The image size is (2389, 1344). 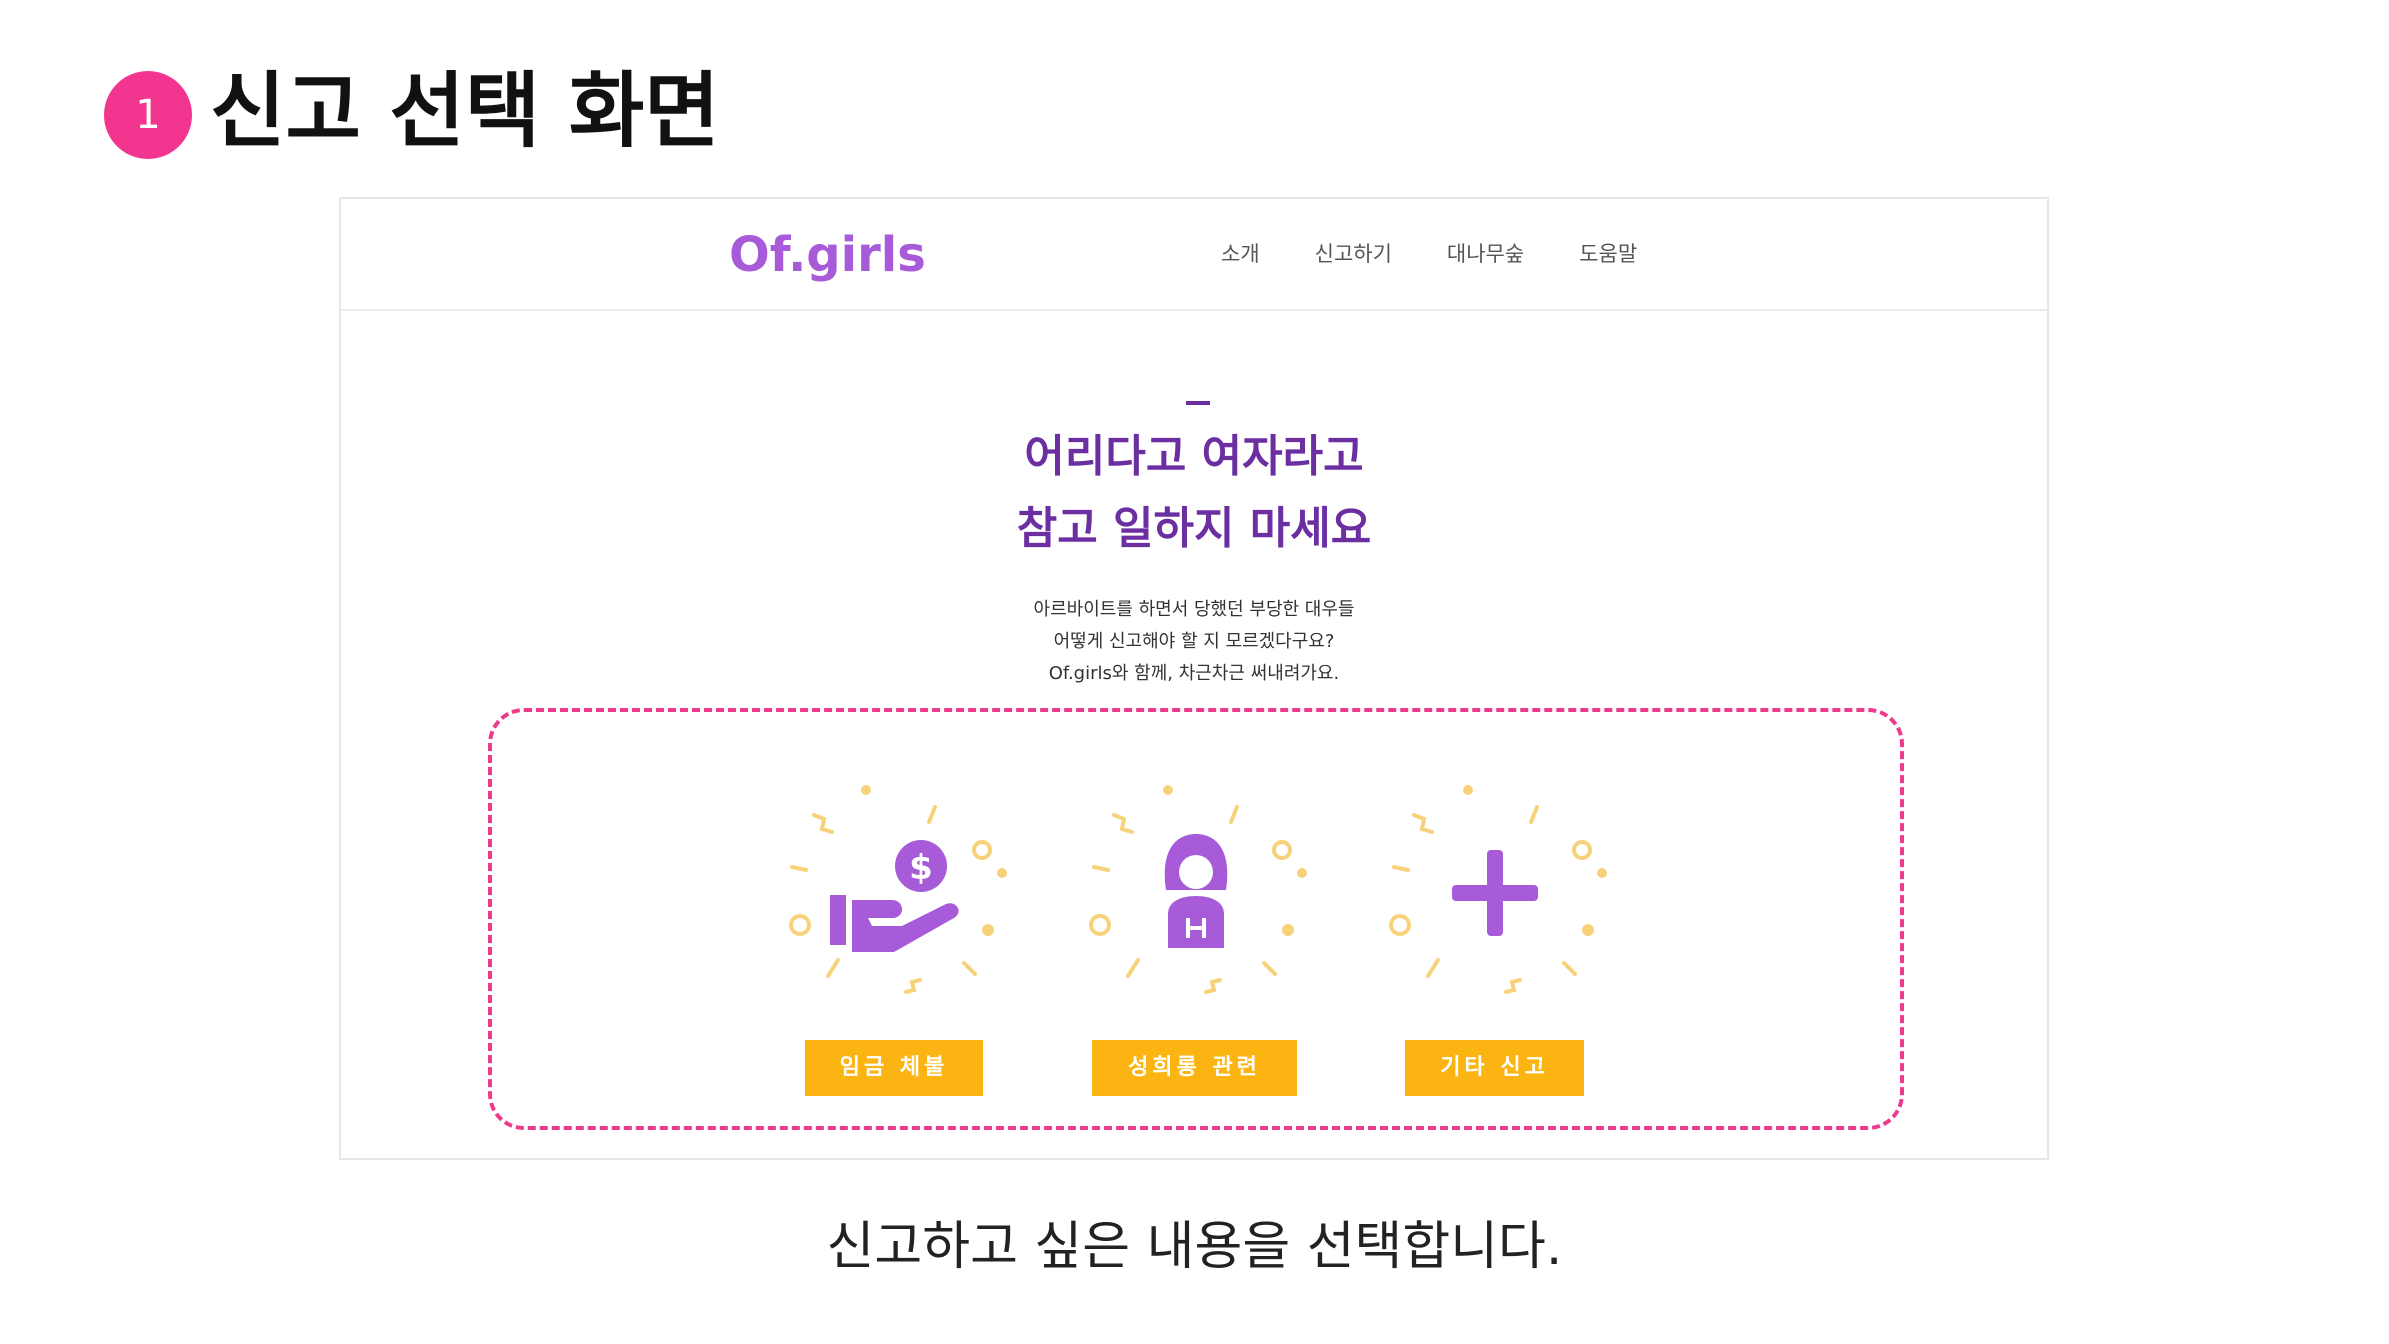 I want to click on woman-icon, so click(x=1196, y=891).